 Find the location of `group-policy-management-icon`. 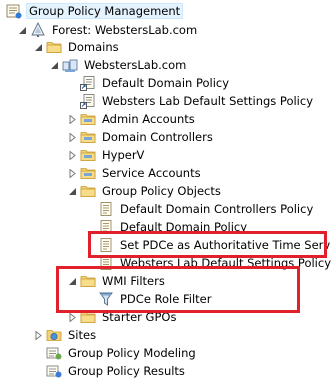

group-policy-management-icon is located at coordinates (14, 11).